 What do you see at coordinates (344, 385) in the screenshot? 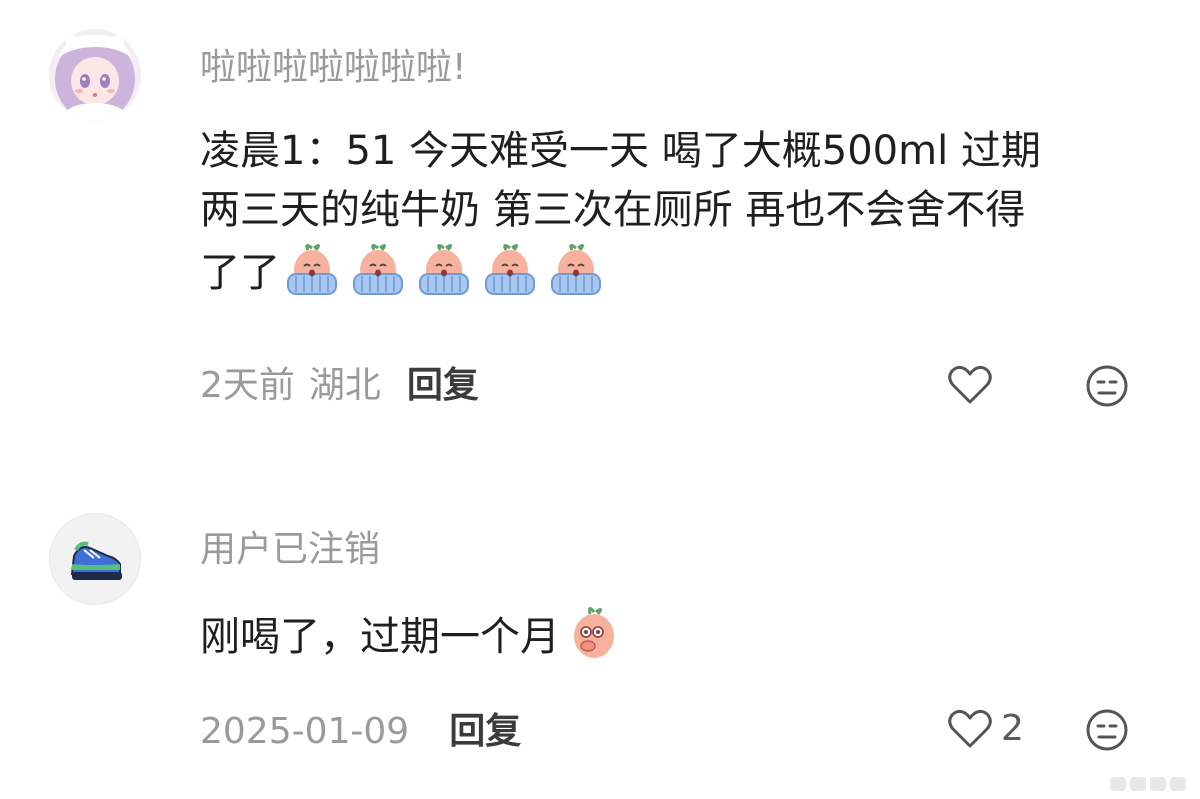
I see `comment-location: 湖北` at bounding box center [344, 385].